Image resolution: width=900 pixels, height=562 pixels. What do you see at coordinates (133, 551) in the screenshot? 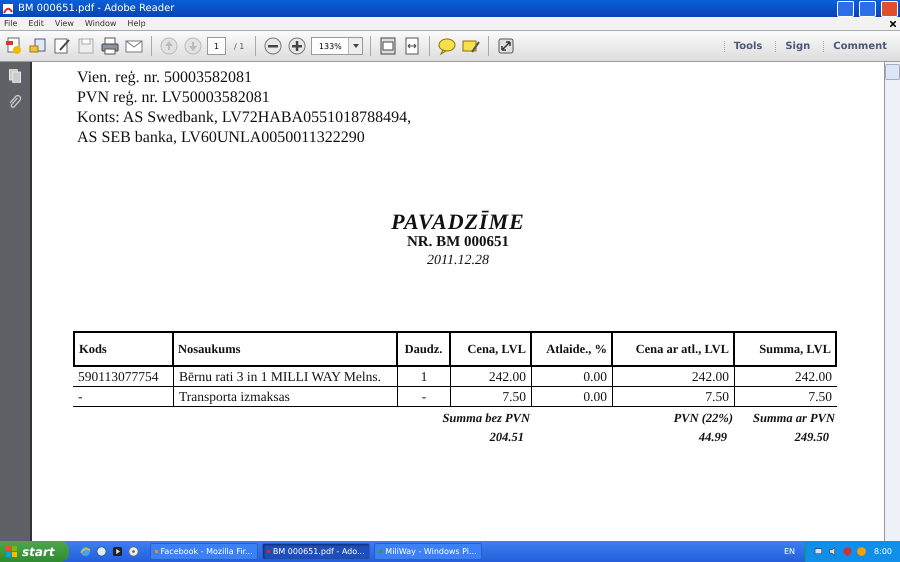
I see `disc-icon` at bounding box center [133, 551].